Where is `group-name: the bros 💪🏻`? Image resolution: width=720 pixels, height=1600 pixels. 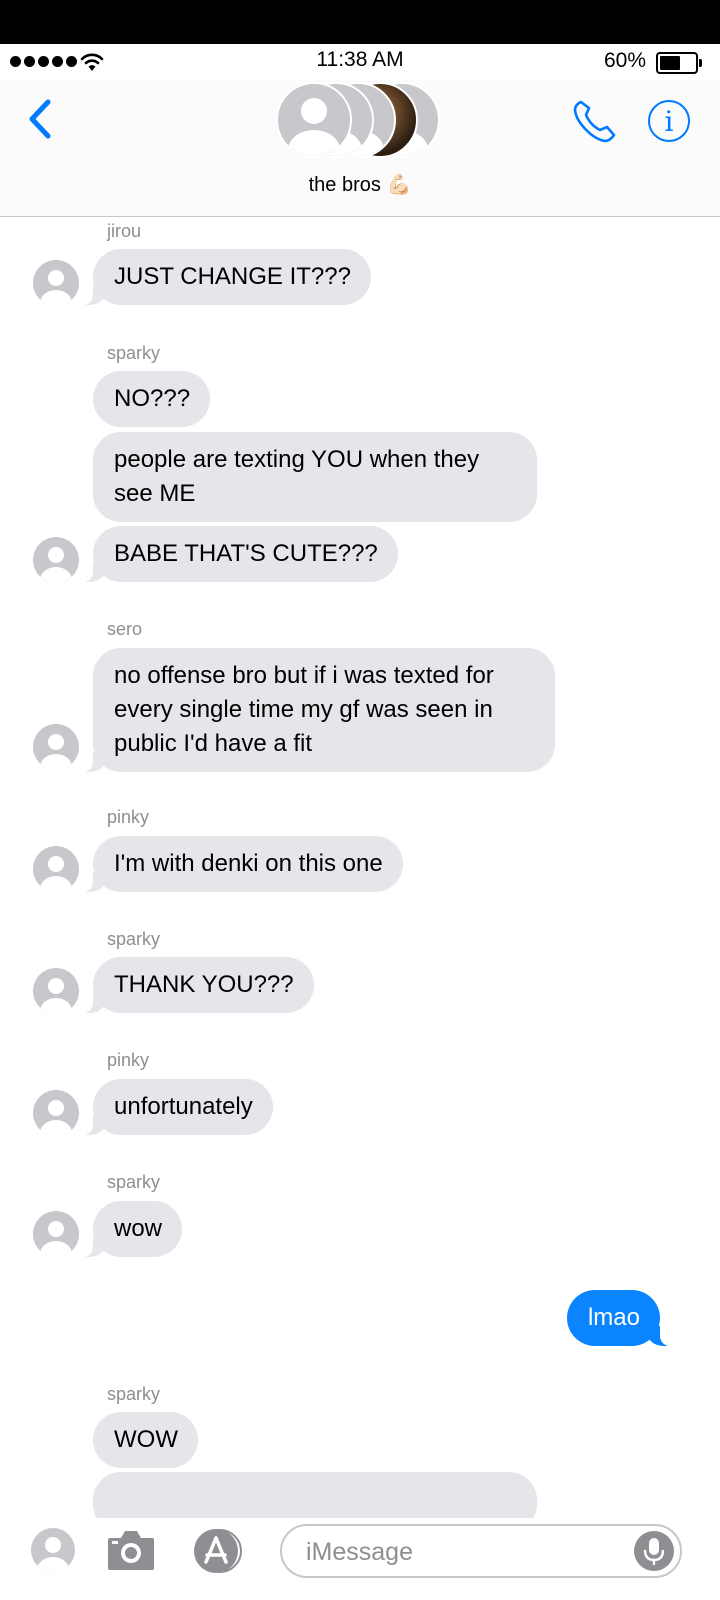
group-name: the bros 💪🏻 is located at coordinates (360, 184).